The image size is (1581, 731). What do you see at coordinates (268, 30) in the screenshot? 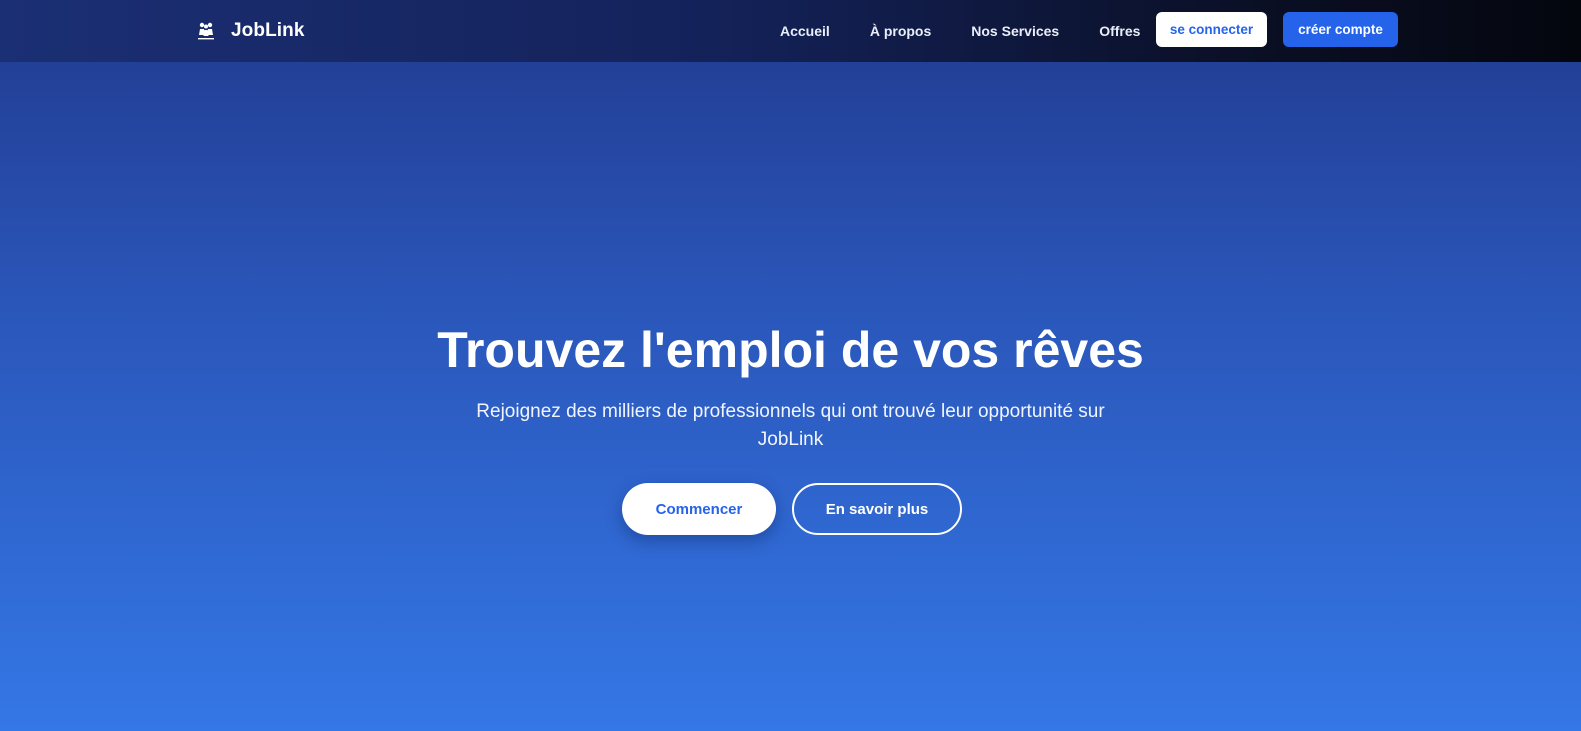
I see `brand-name: JobLink` at bounding box center [268, 30].